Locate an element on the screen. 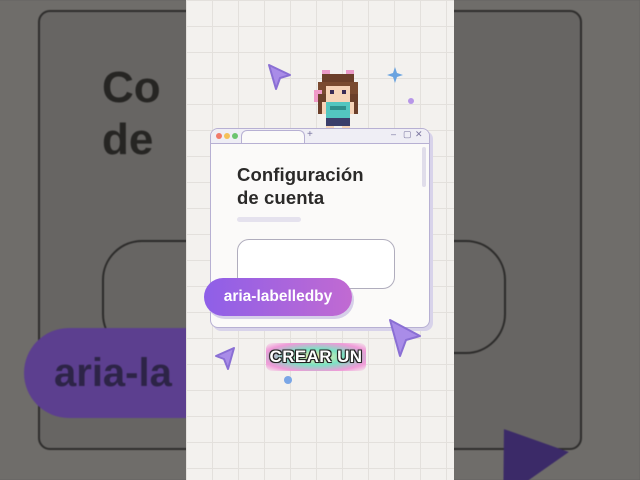 Image resolution: width=640 pixels, height=480 pixels. subtitle-placeholder is located at coordinates (269, 219).